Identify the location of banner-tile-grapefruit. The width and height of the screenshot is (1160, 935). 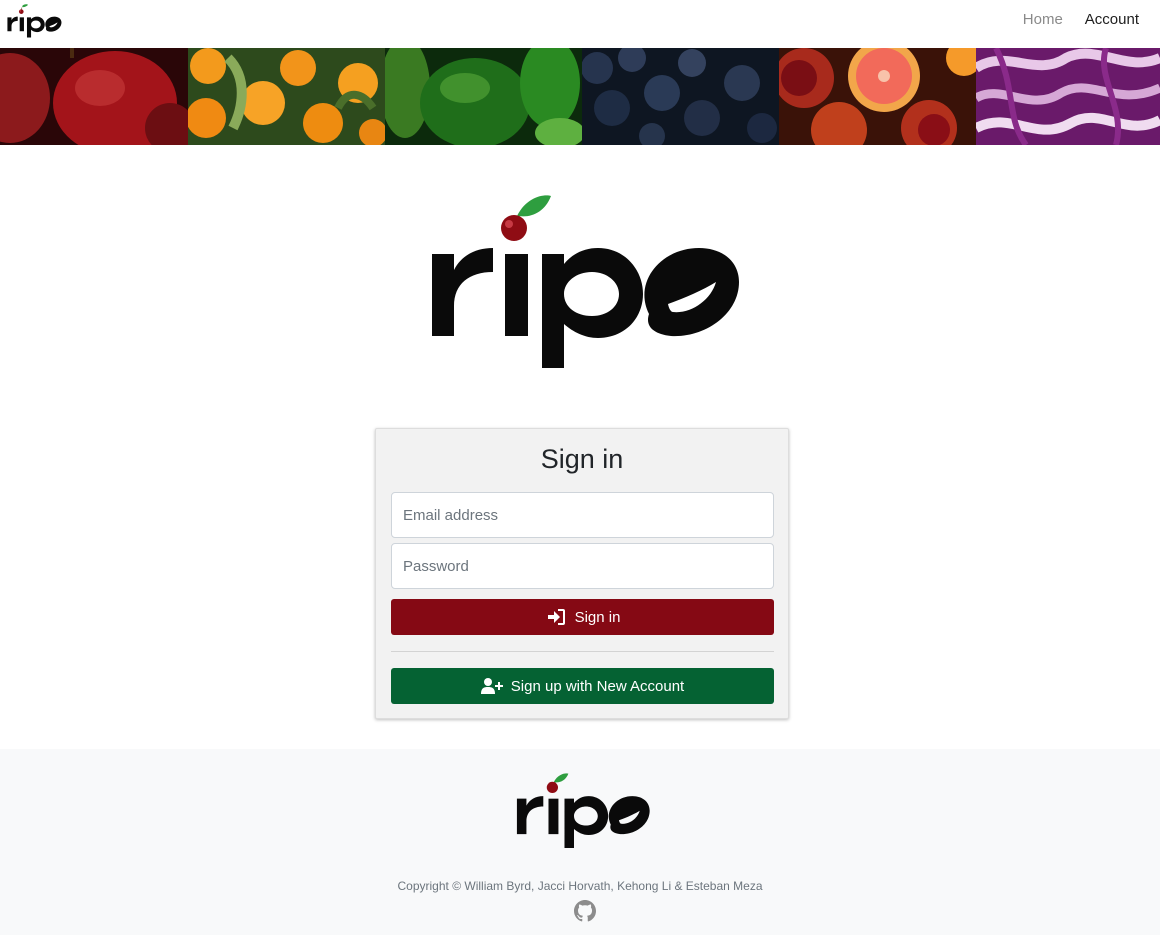
(877, 96).